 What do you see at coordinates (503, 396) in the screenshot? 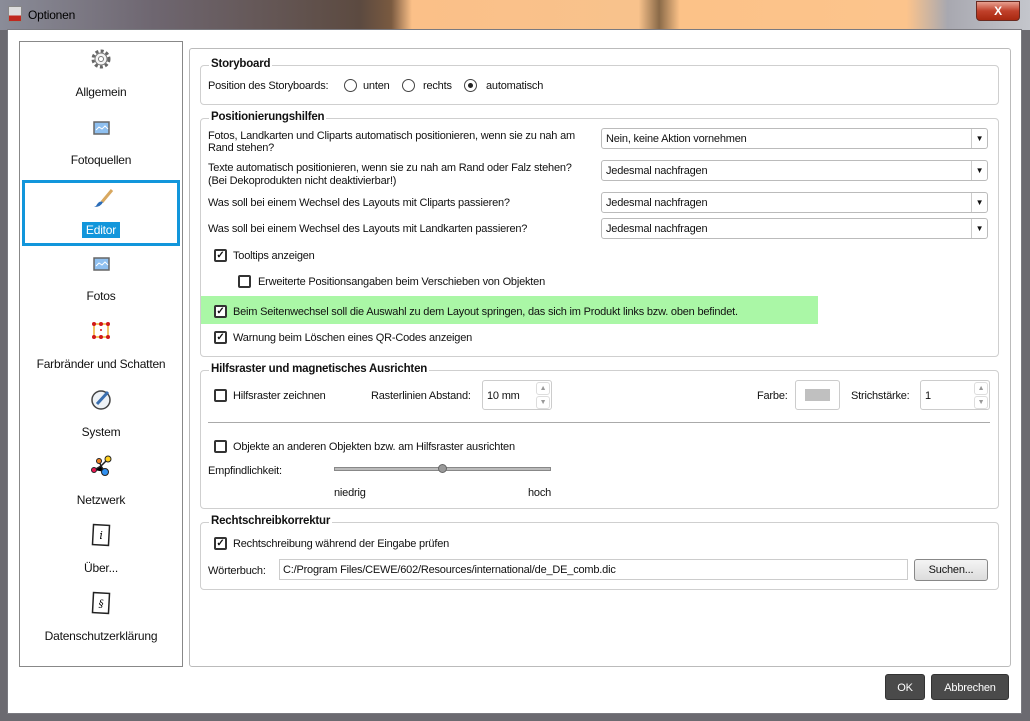
I see `spinner-value: 10 mm` at bounding box center [503, 396].